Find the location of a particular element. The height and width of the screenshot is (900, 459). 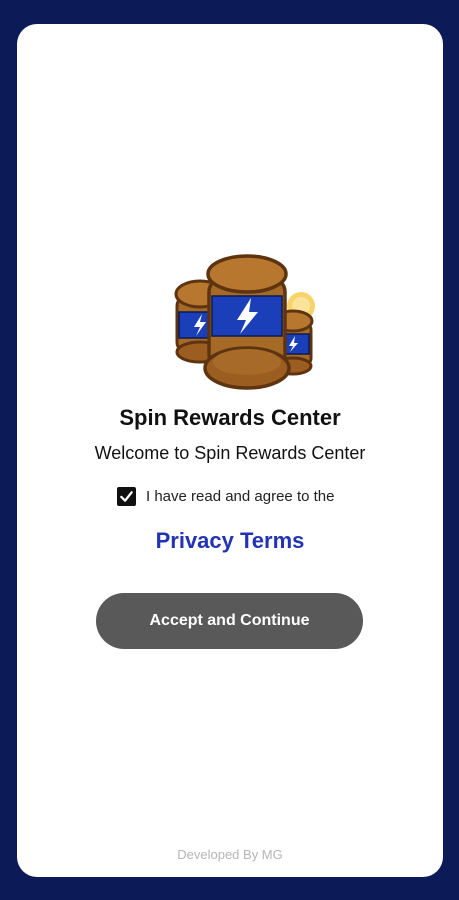

footer-credit: Developed By MG is located at coordinates (230, 854).